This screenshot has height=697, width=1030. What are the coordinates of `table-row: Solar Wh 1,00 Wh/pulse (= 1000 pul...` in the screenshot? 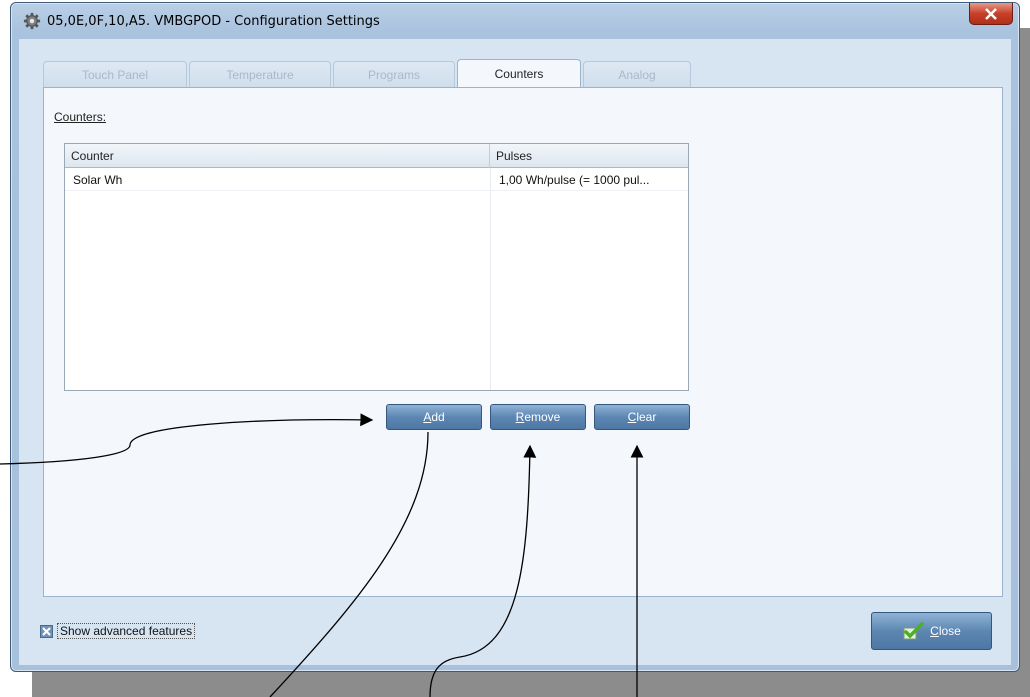 It's located at (376, 180).